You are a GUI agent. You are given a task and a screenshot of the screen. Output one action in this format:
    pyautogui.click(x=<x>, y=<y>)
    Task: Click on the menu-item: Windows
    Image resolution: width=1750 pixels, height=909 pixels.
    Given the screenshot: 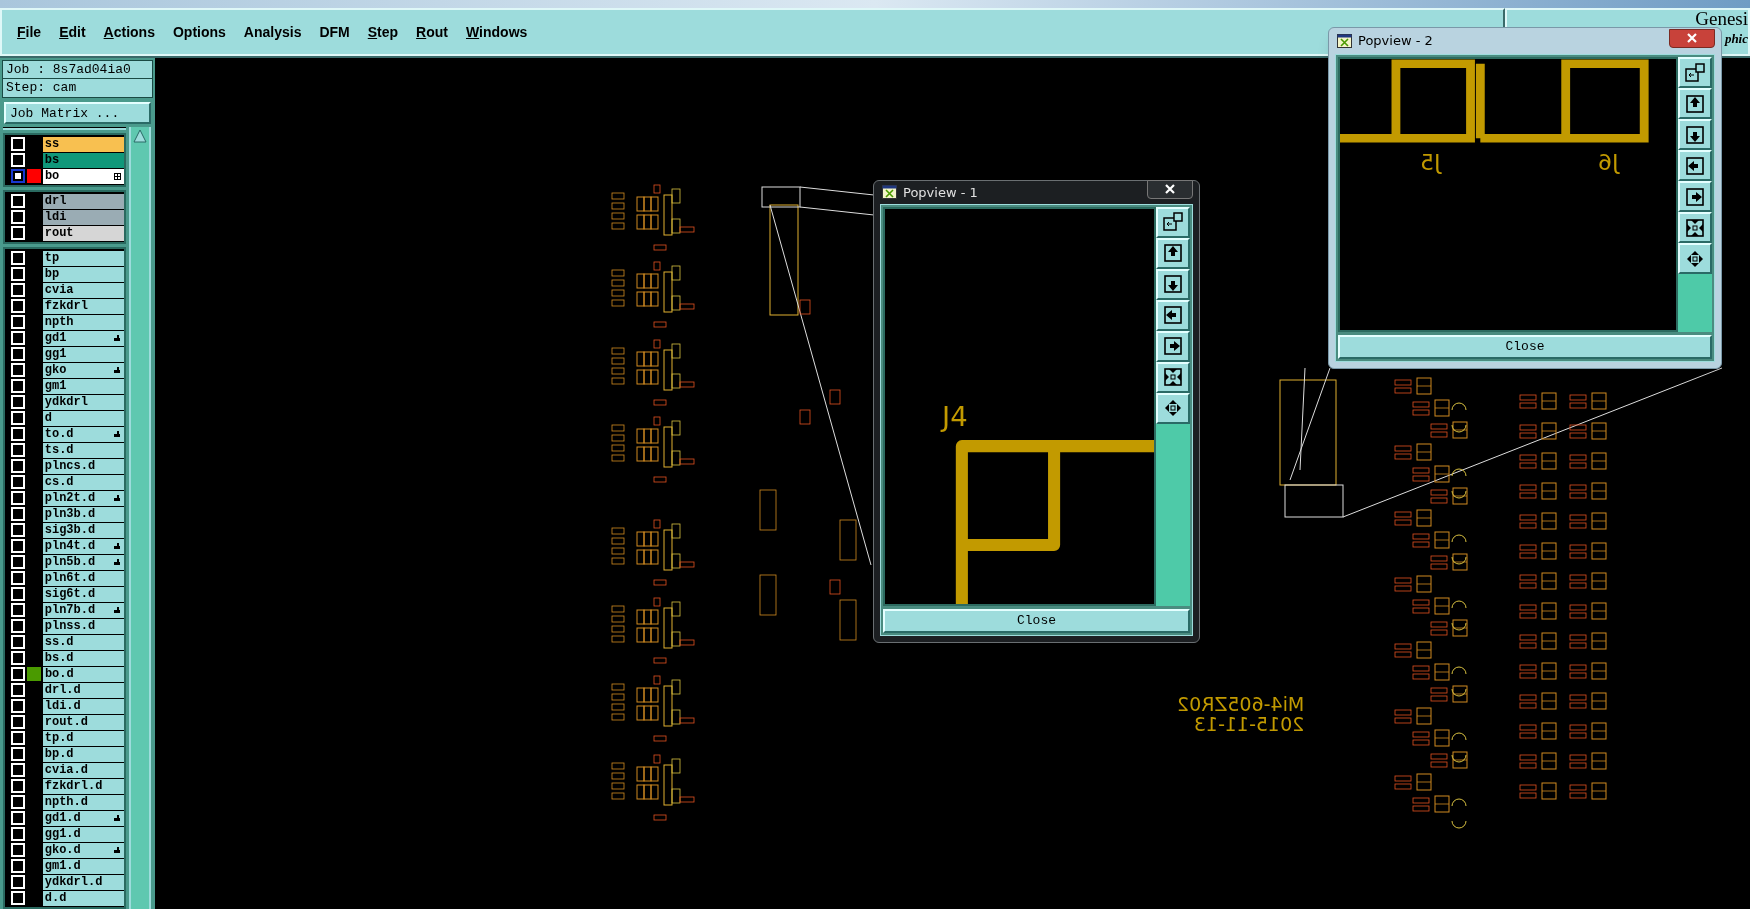 What is the action you would take?
    pyautogui.click(x=497, y=32)
    